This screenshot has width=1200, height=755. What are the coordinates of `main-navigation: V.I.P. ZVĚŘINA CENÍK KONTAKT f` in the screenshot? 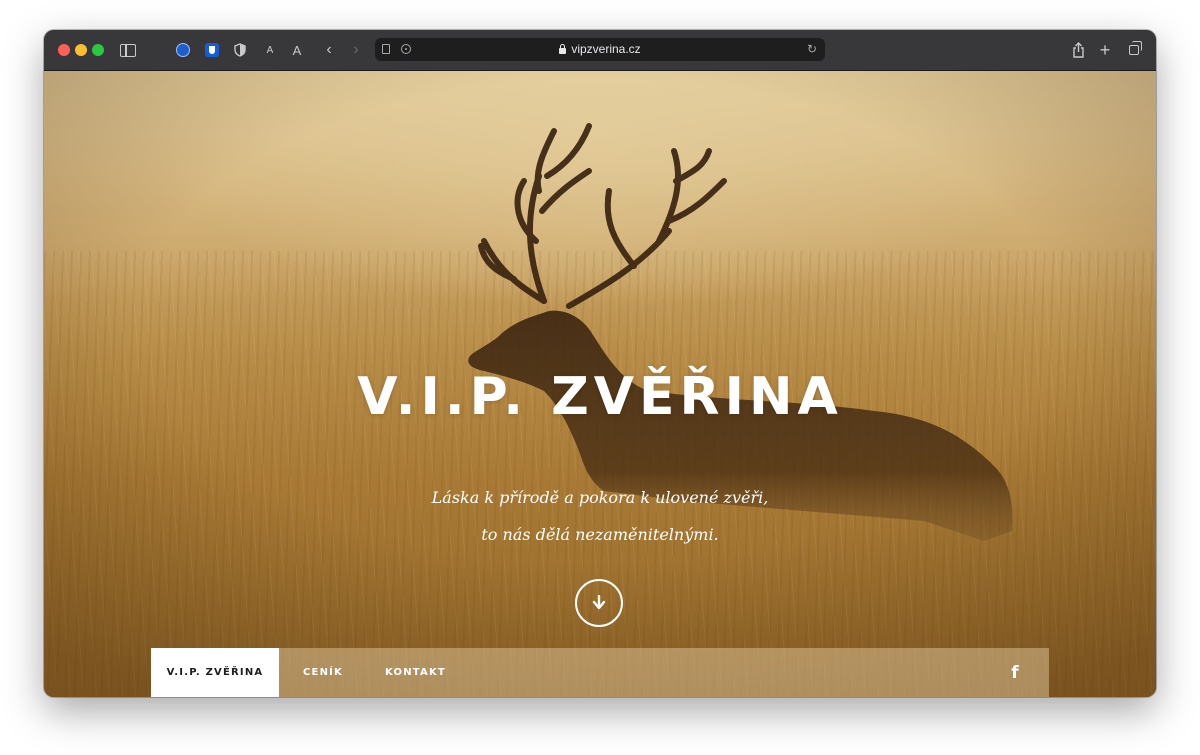 It's located at (600, 672).